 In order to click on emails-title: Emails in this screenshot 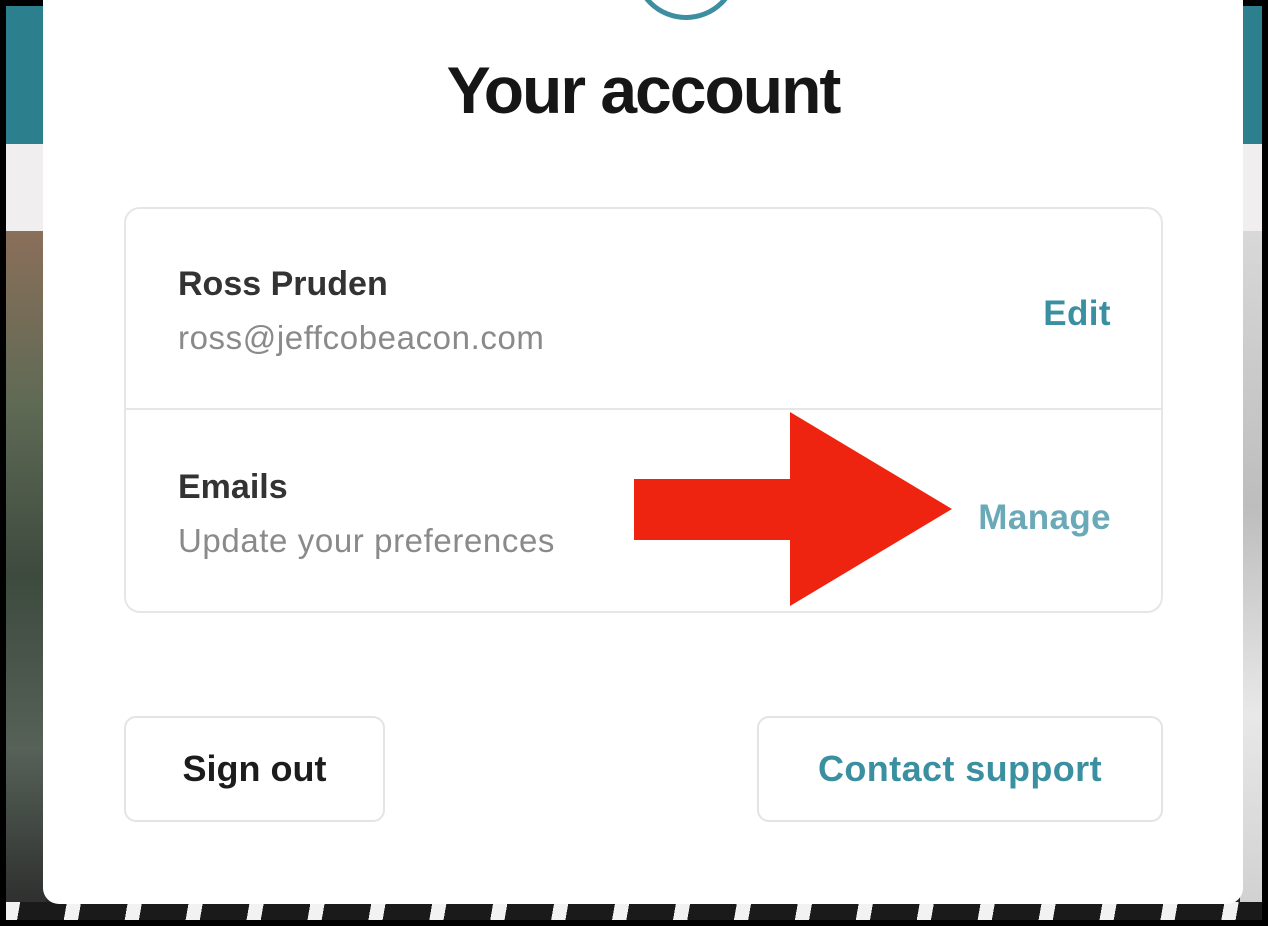, I will do `click(233, 487)`.